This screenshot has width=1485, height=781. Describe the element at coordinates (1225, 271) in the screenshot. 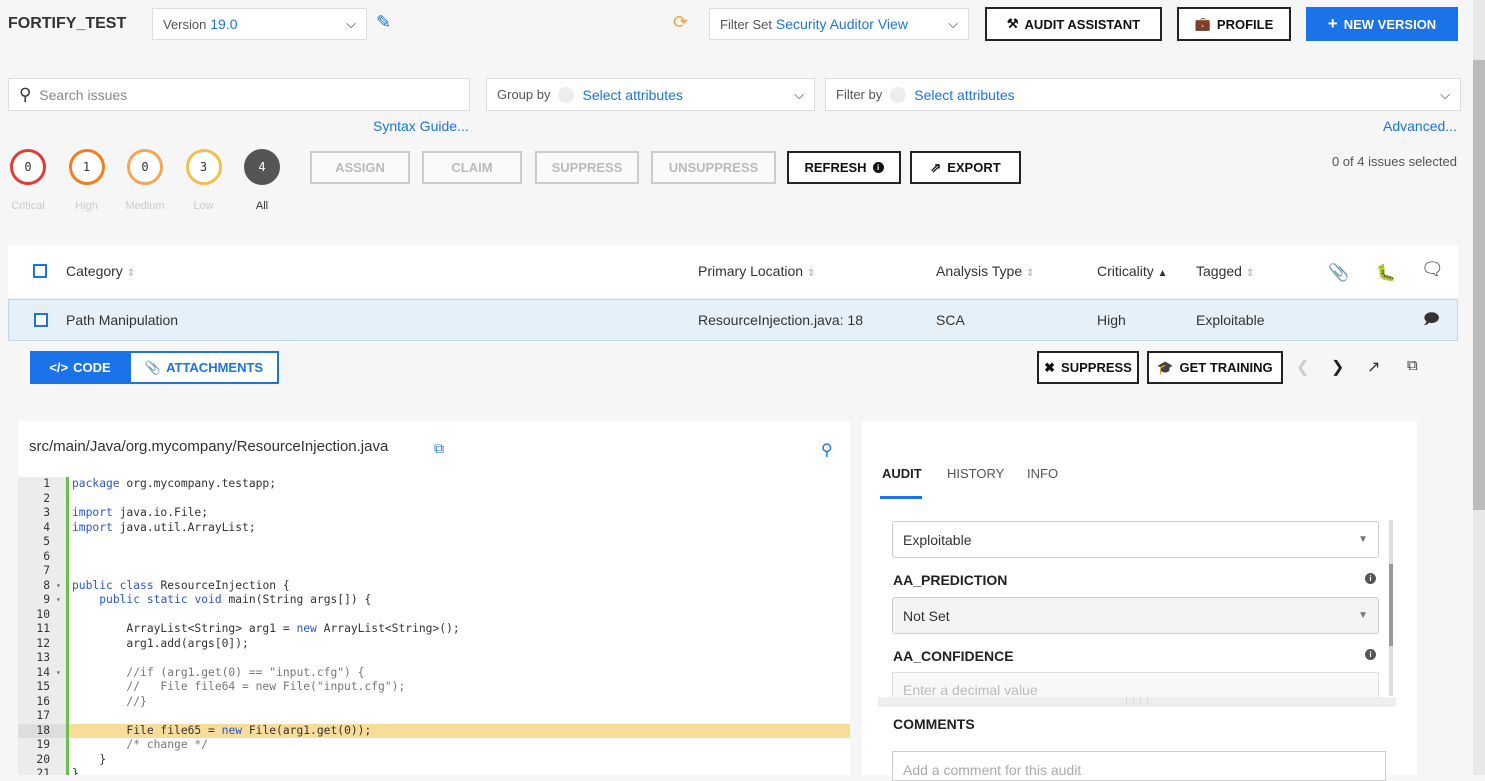

I see `column-tagged: Tagged ⇕` at that location.